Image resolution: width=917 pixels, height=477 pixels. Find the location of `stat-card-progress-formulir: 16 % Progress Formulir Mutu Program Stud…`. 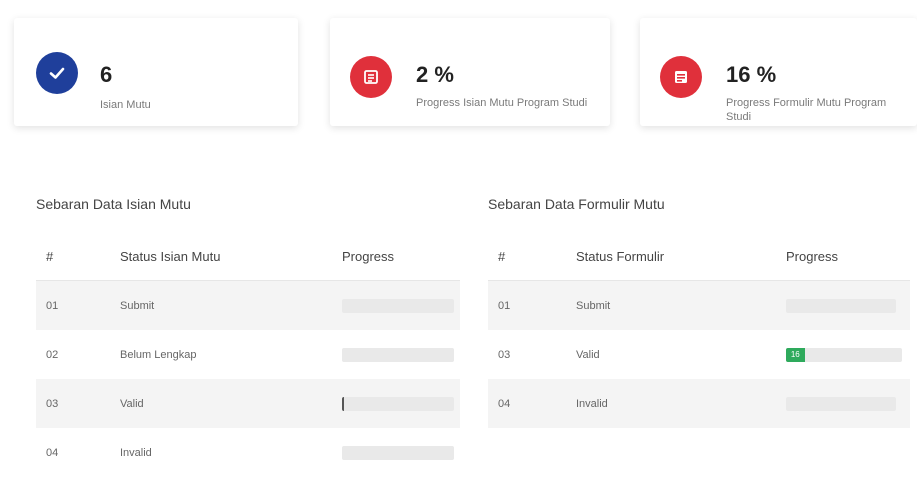

stat-card-progress-formulir: 16 % Progress Formulir Mutu Program Stud… is located at coordinates (778, 72).